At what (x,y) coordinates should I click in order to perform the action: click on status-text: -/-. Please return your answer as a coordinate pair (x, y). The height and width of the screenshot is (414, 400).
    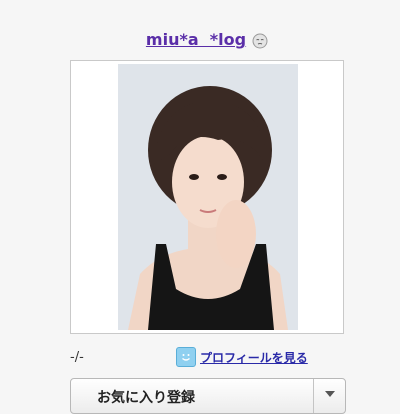
    Looking at the image, I should click on (77, 357).